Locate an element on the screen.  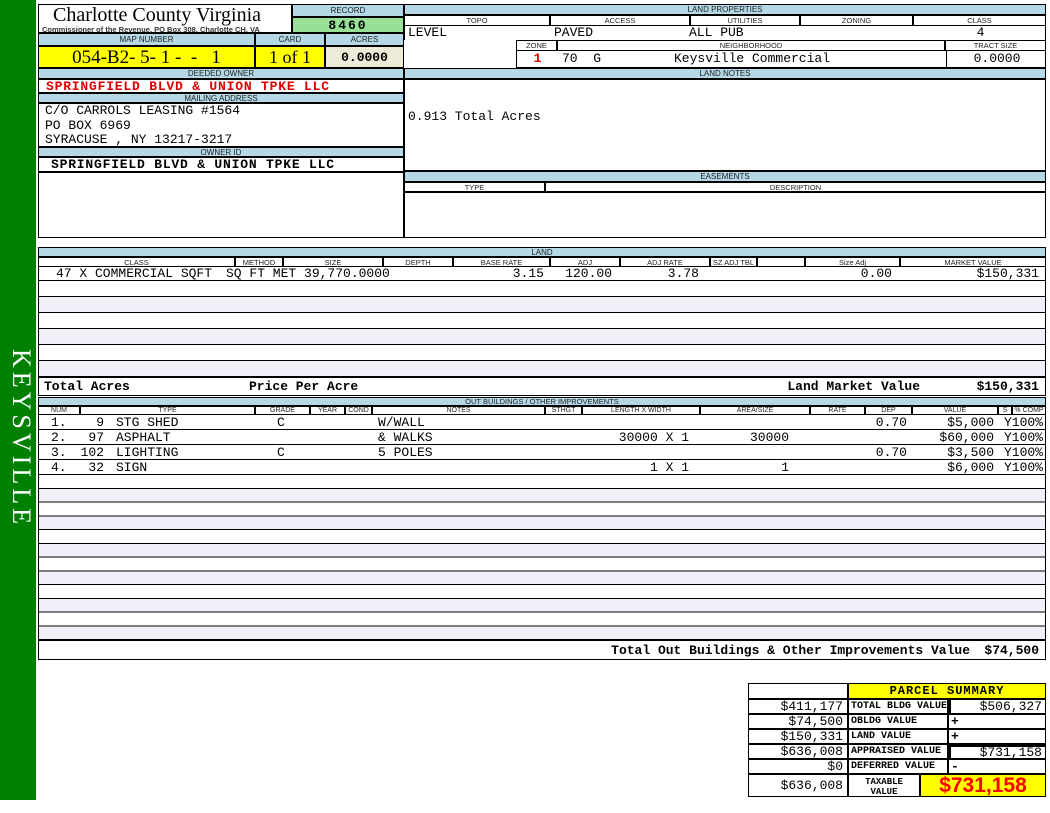
ps-r4-value: $731,158 is located at coordinates (997, 751).